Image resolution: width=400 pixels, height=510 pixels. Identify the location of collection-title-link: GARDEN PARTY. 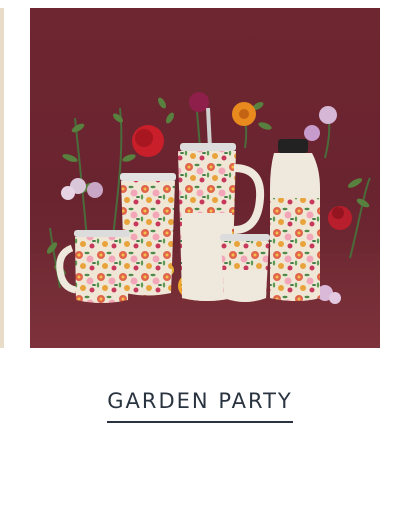
(200, 405).